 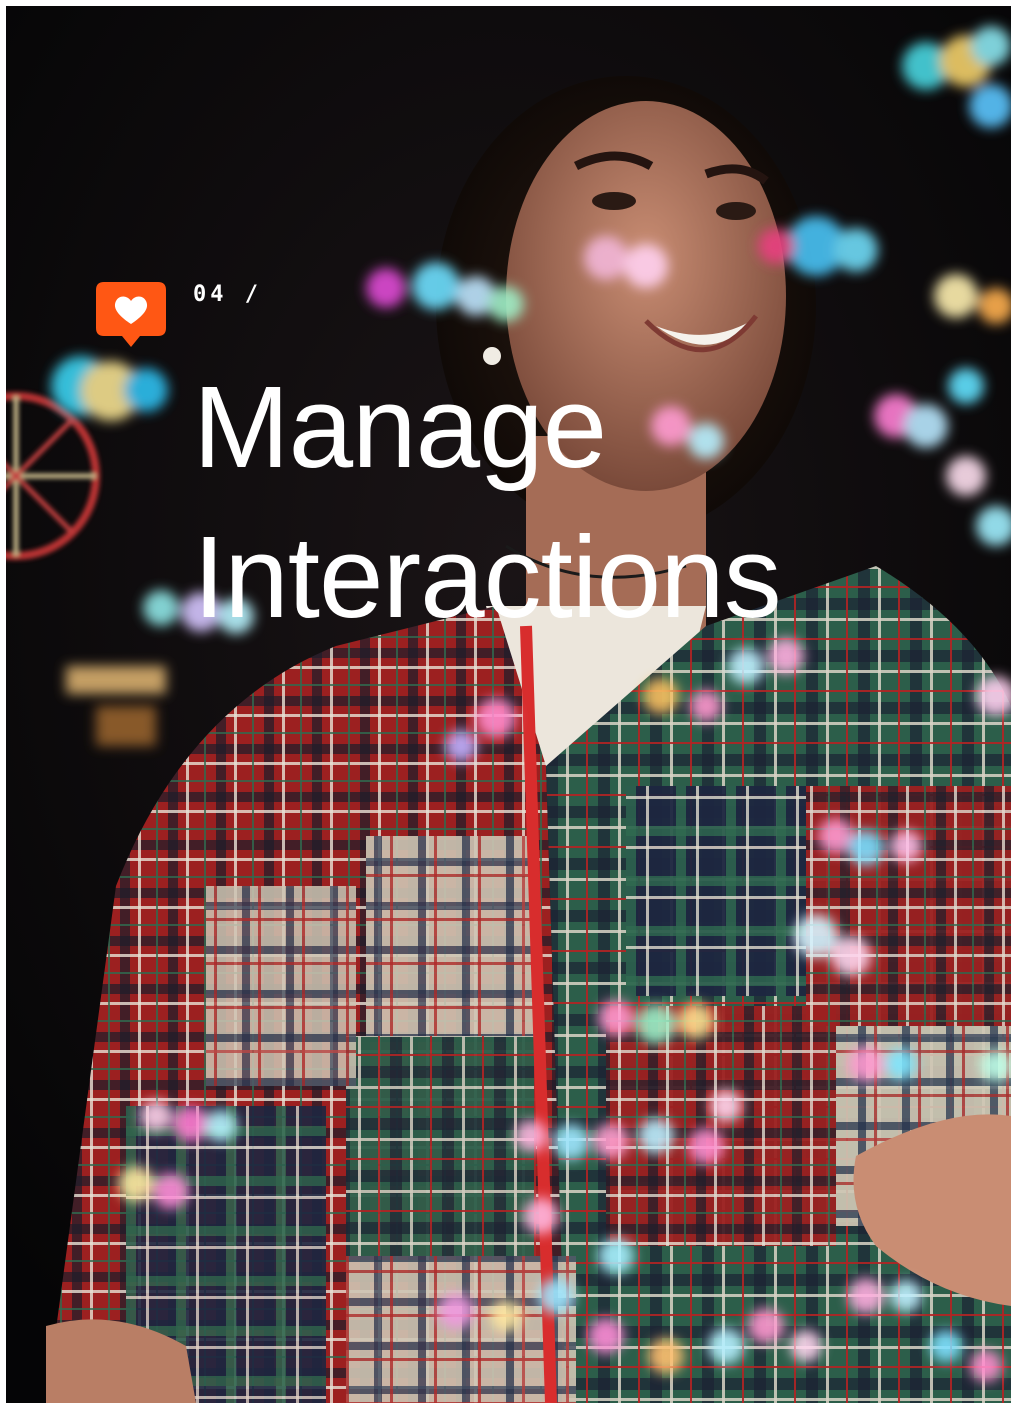 I want to click on page-title-line-1: Manage, so click(x=400, y=427).